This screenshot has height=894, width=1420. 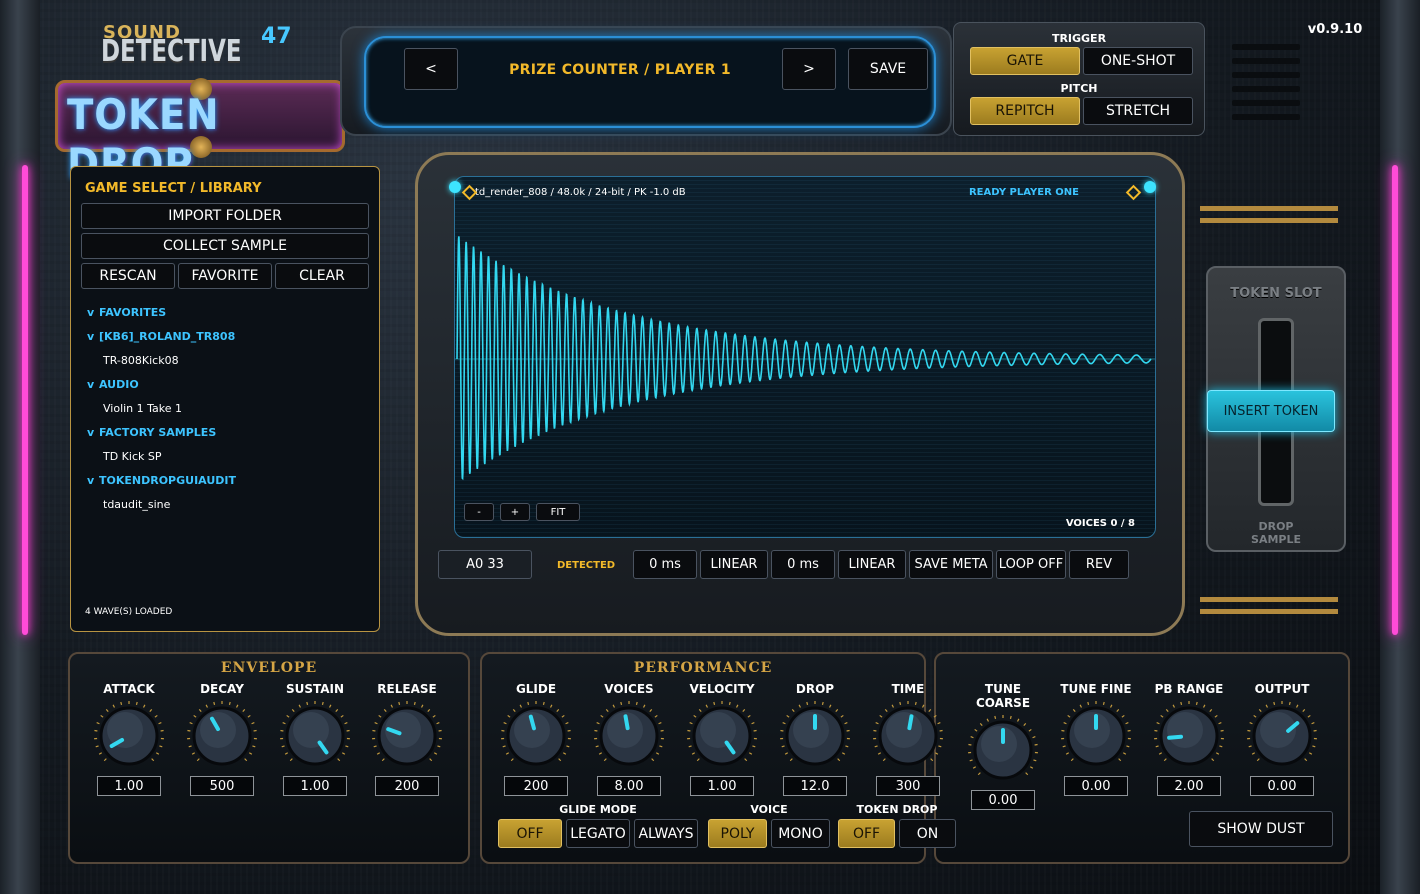 I want to click on zoom-in-button: +, so click(x=515, y=512).